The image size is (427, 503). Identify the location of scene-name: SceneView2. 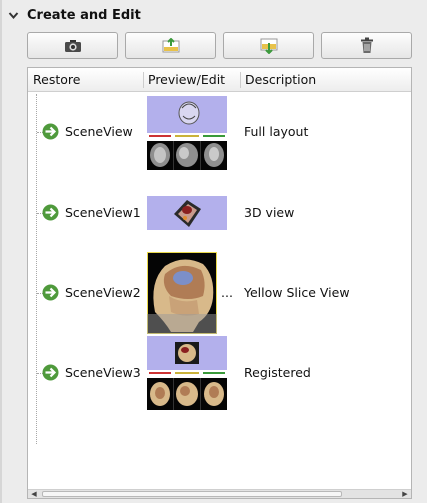
(103, 292).